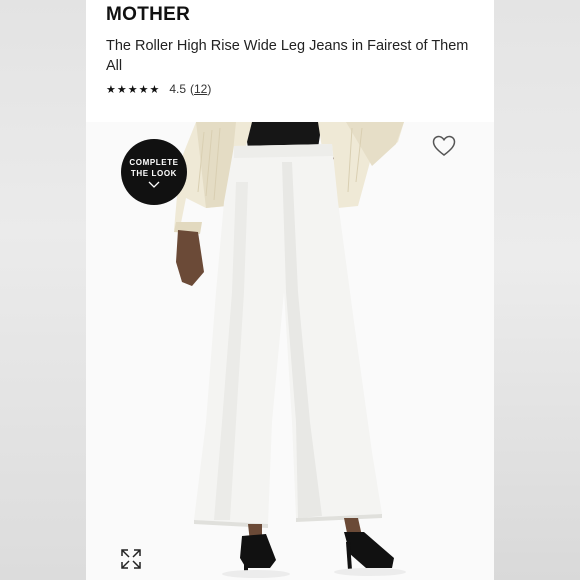  What do you see at coordinates (537, 290) in the screenshot?
I see `blurred-background-right` at bounding box center [537, 290].